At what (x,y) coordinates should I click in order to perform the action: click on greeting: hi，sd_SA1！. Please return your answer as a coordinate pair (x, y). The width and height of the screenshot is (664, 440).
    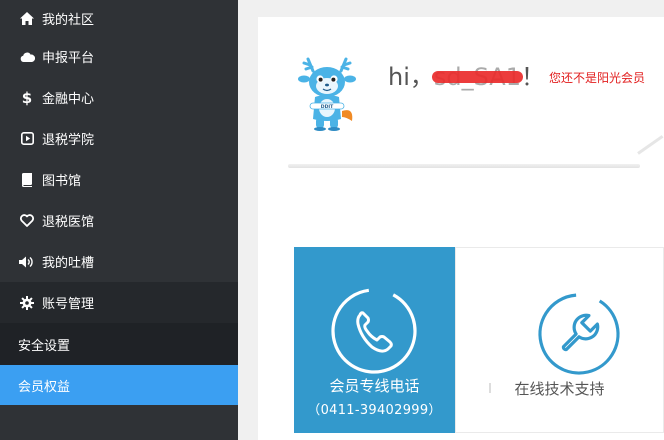
    Looking at the image, I should click on (466, 74).